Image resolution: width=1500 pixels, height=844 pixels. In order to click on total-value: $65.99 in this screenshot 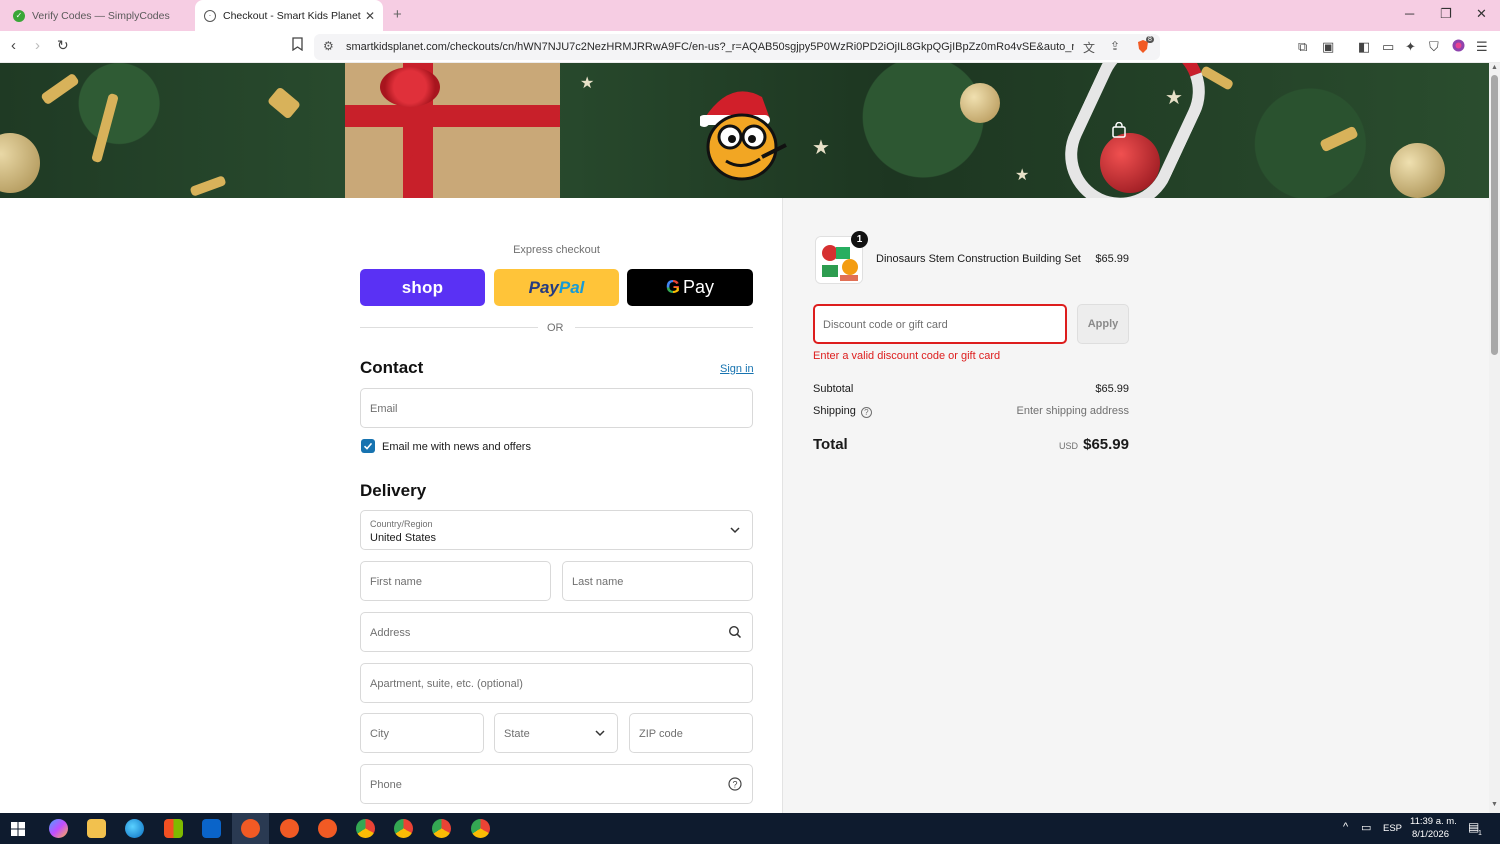, I will do `click(1106, 444)`.